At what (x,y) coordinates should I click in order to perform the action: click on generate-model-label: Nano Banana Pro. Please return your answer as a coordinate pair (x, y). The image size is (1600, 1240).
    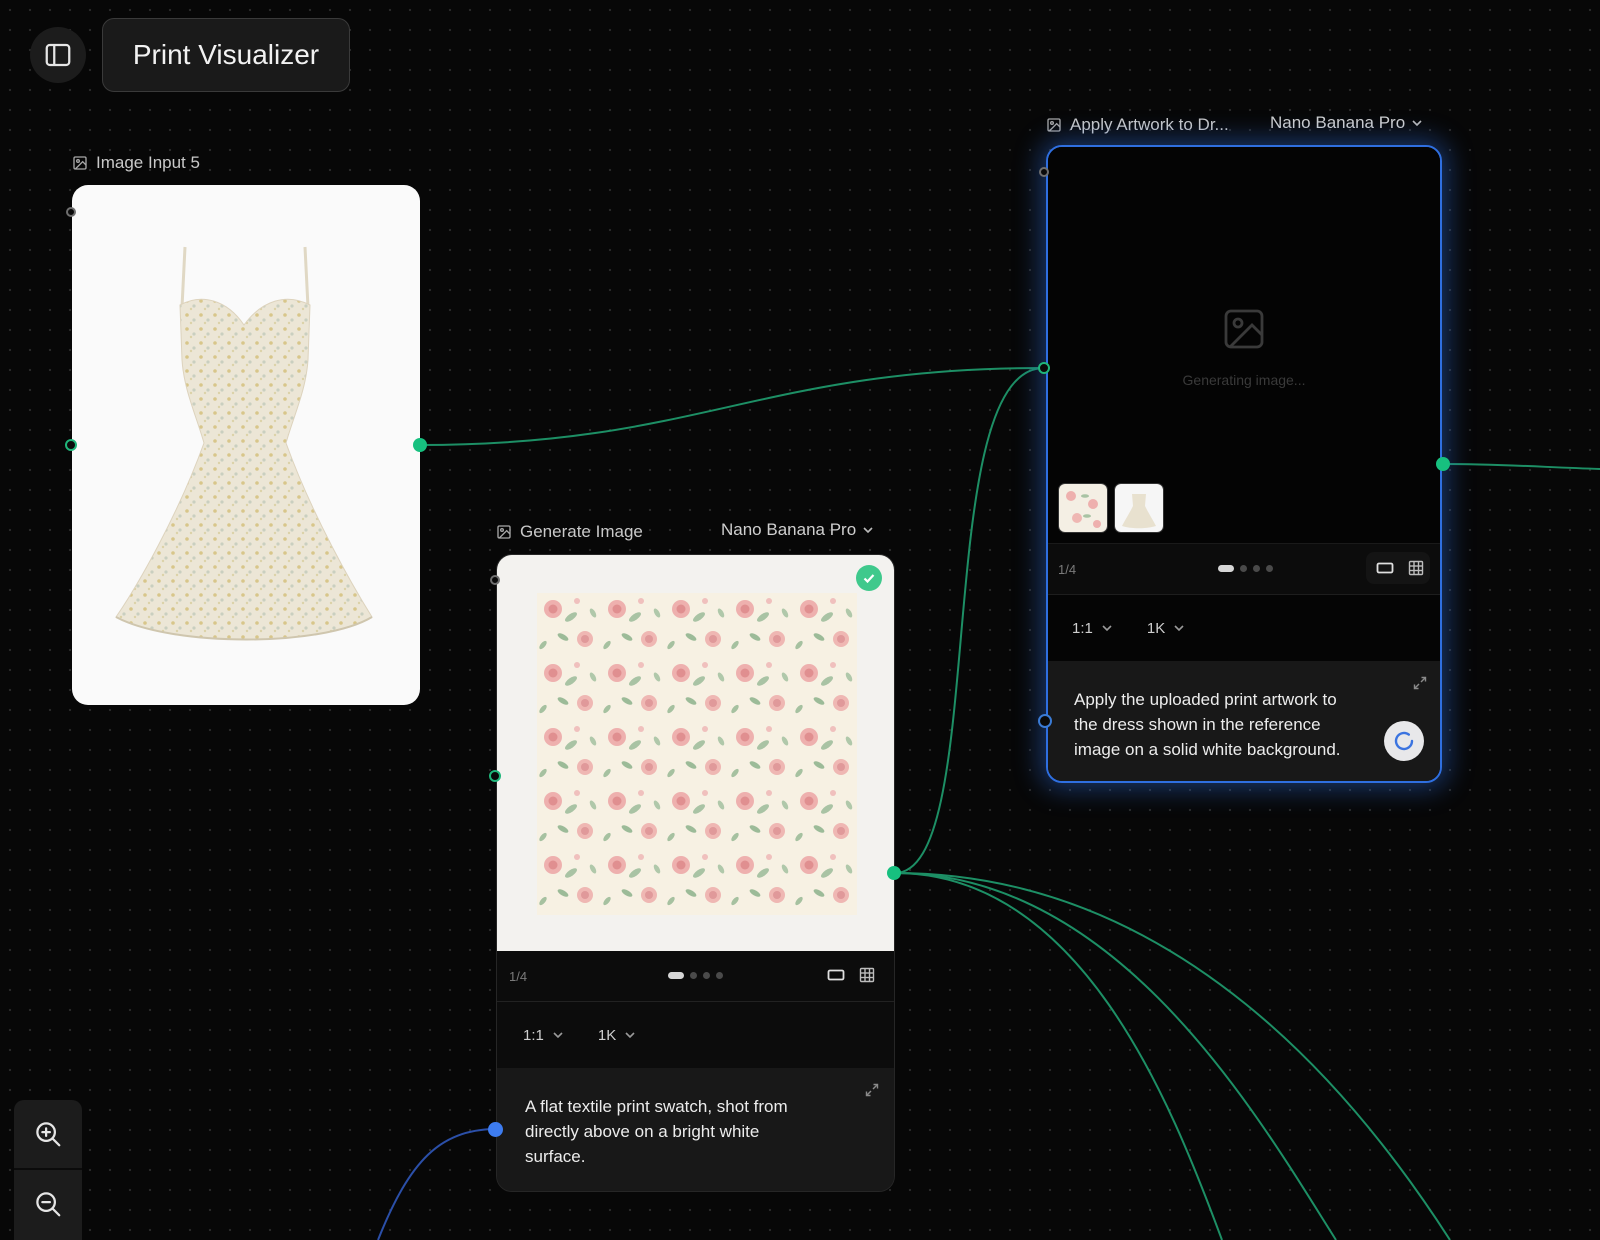
    Looking at the image, I should click on (789, 529).